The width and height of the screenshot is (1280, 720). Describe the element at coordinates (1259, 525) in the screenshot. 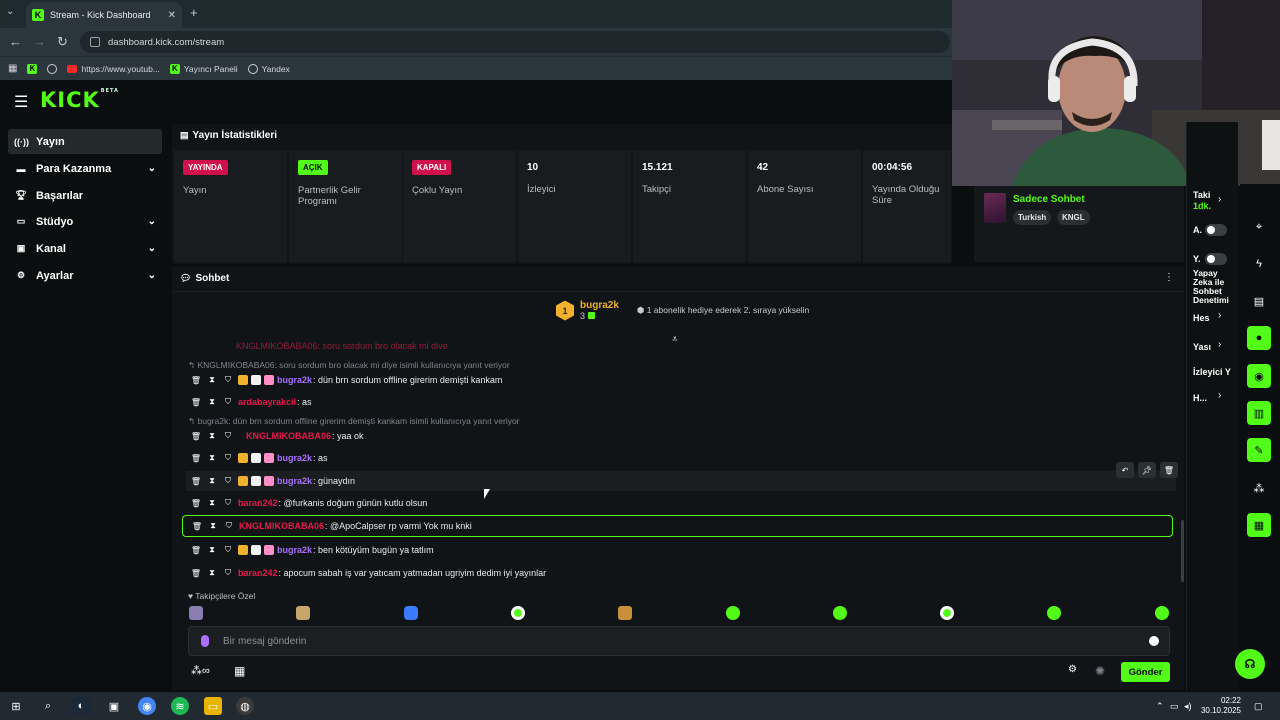

I see `clapper-icon: ▦` at that location.